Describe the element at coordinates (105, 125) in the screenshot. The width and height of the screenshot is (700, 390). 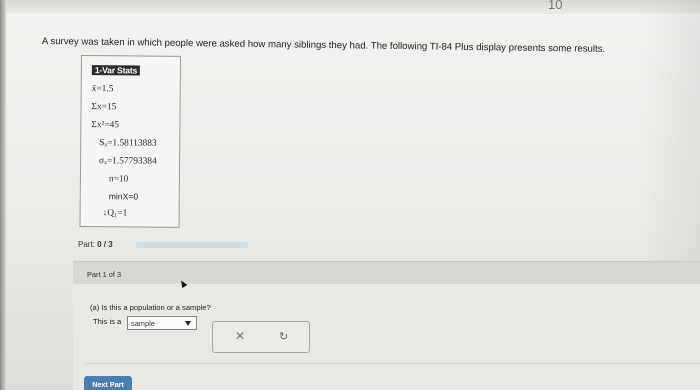
I see `stat-sum-x2: Σx²=45` at that location.